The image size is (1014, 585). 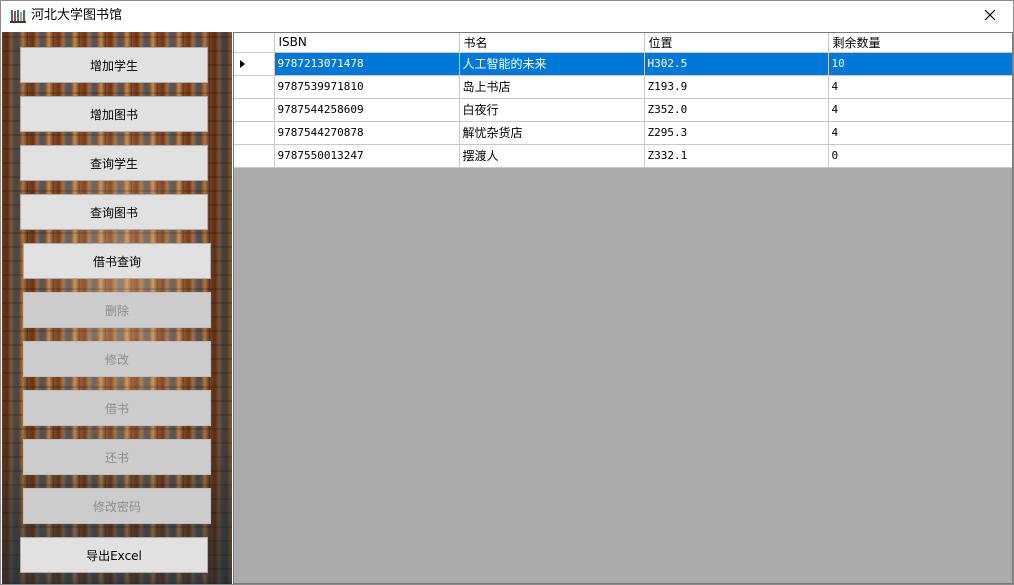 I want to click on location-cell: H302.5, so click(x=736, y=64).